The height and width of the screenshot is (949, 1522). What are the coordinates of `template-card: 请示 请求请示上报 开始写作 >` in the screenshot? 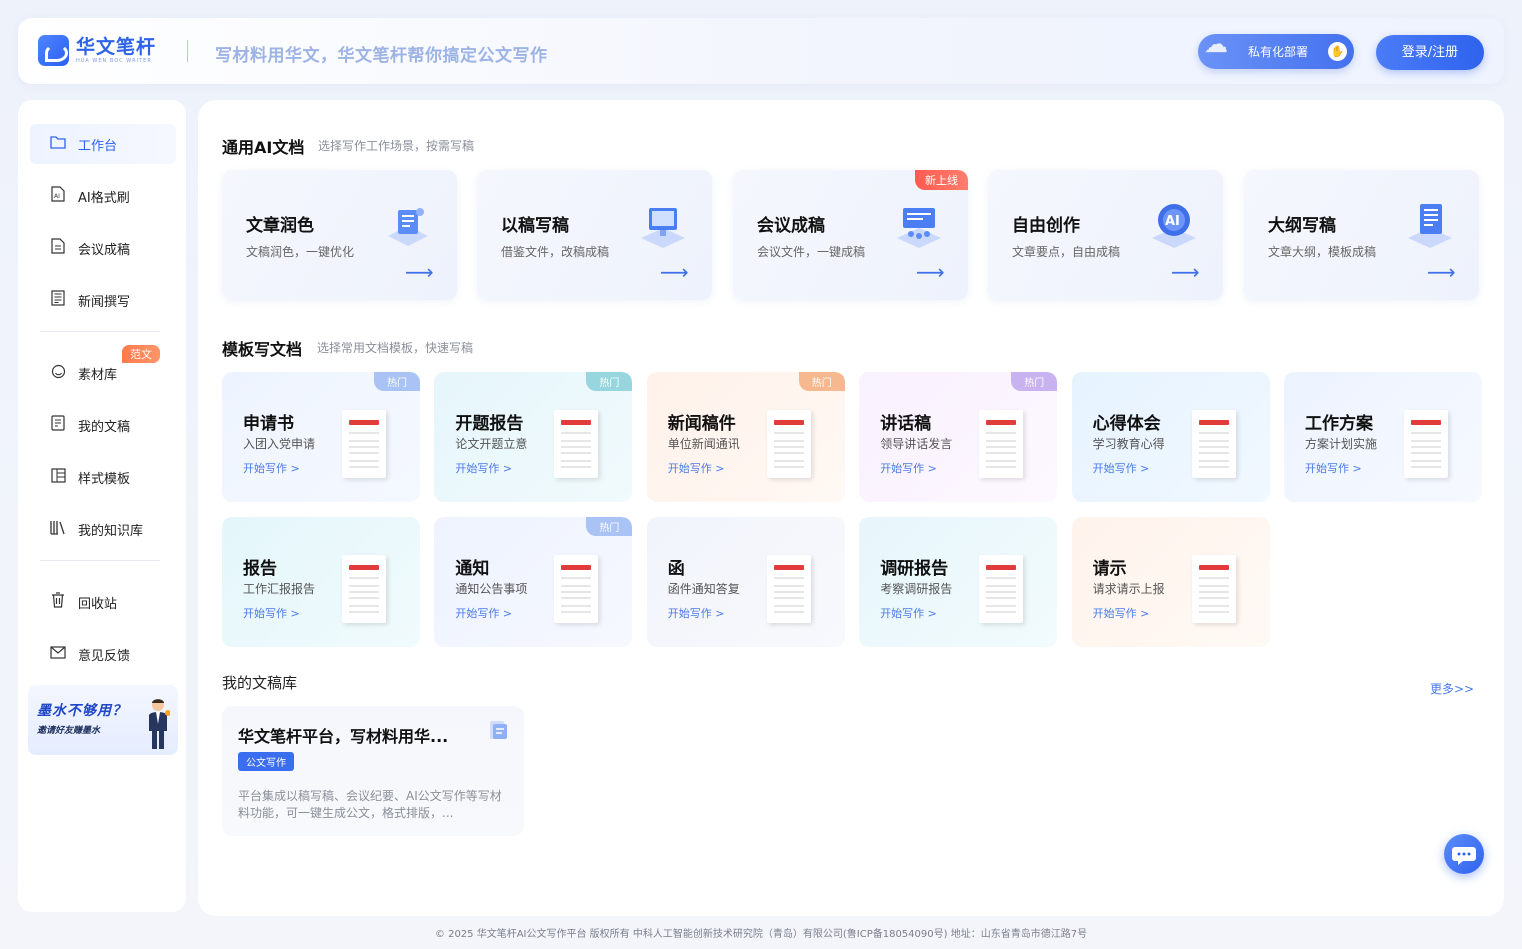 It's located at (1170, 582).